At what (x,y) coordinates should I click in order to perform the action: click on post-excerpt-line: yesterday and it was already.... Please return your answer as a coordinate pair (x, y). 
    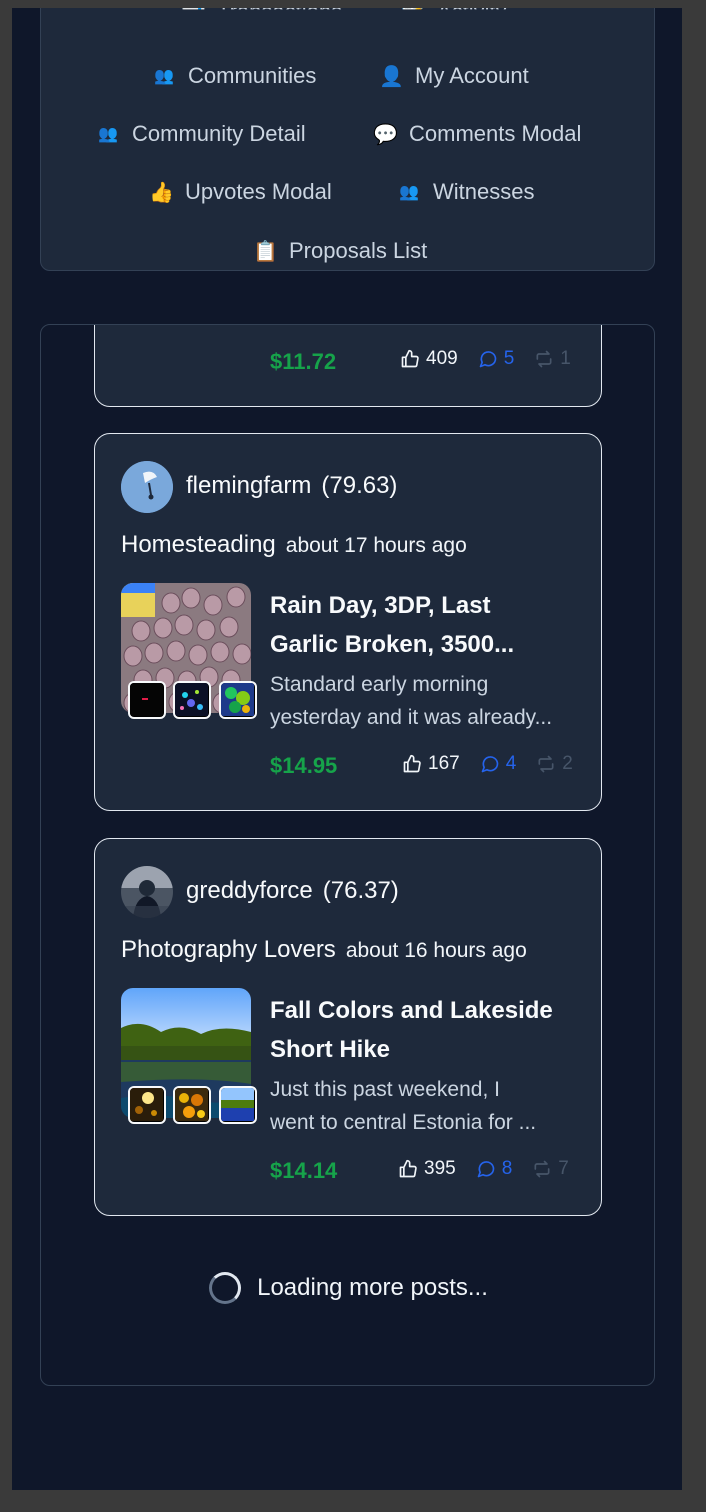
    Looking at the image, I should click on (411, 717).